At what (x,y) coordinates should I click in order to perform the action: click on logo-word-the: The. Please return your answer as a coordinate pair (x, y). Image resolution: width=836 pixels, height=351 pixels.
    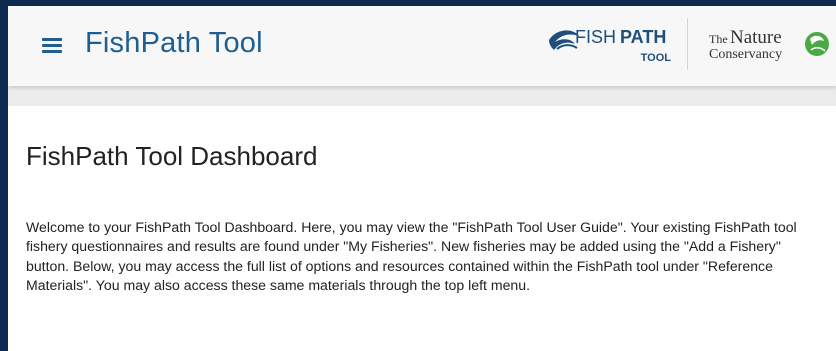
    Looking at the image, I should click on (718, 39).